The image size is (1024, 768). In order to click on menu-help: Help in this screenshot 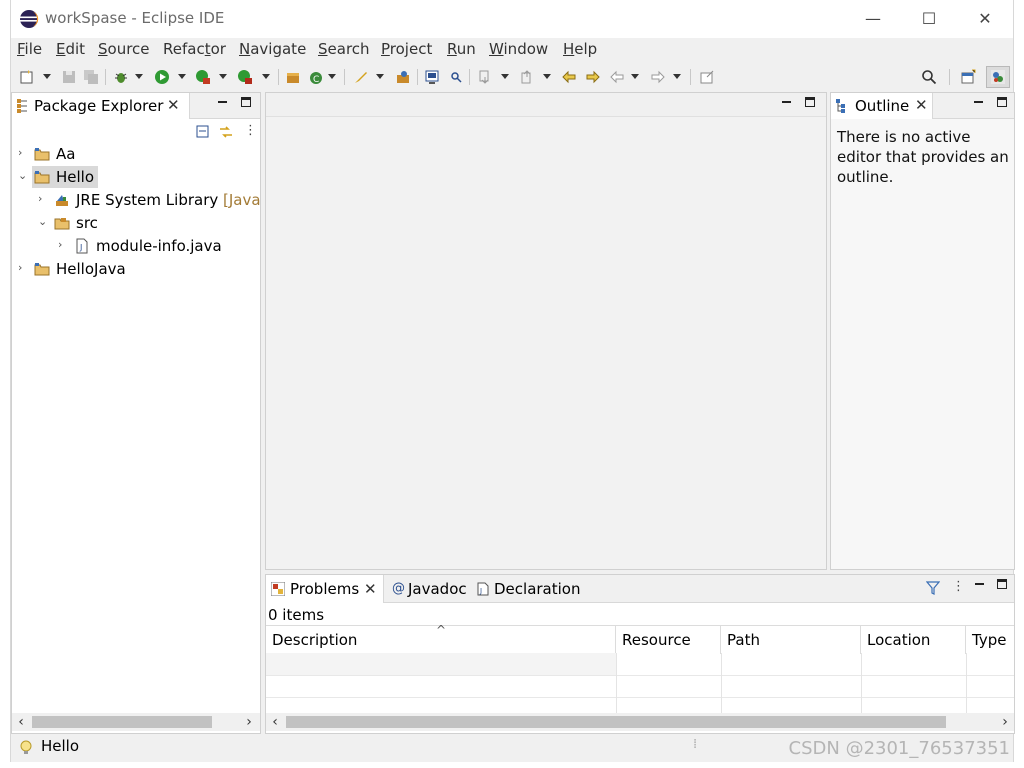, I will do `click(580, 49)`.